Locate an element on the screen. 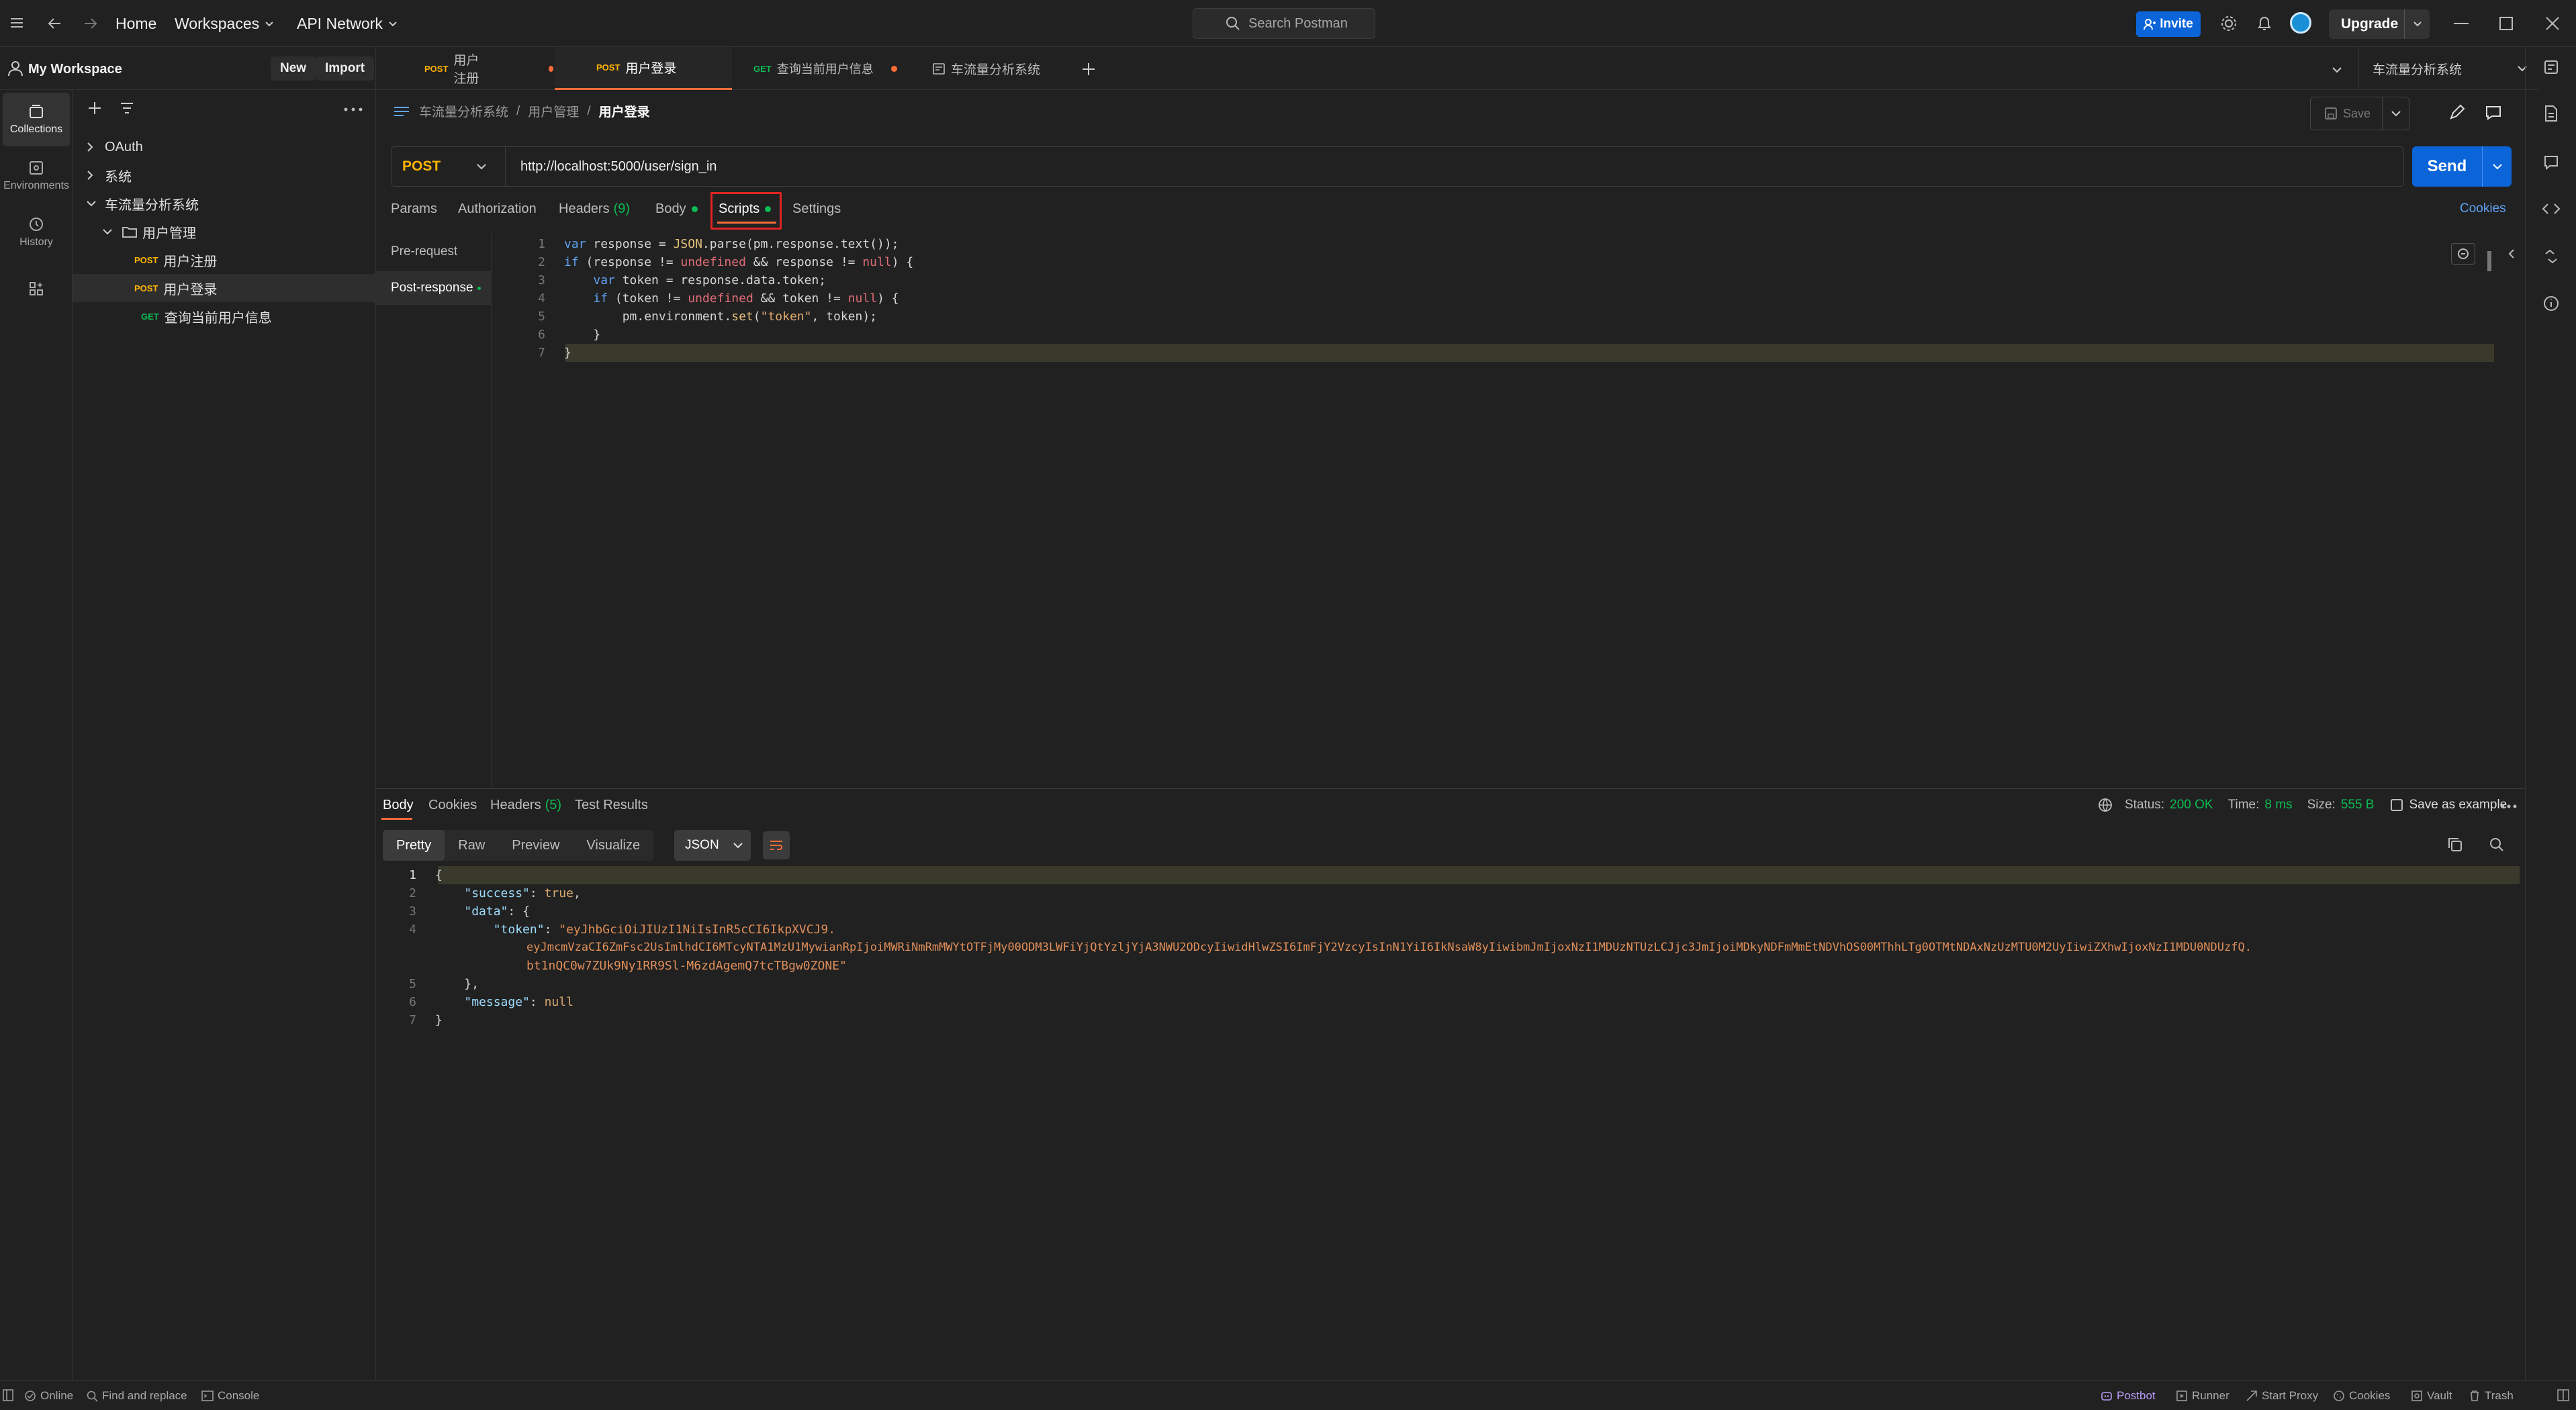 This screenshot has width=2576, height=1410. tab-user-login: POST 用户登录 is located at coordinates (643, 68).